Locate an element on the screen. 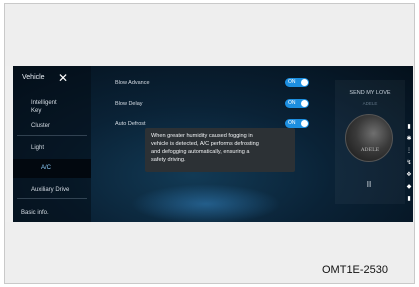 Image resolution: width=419 pixels, height=287 pixels. setting-row-blow-delay: Blow Delay ON is located at coordinates (215, 105).